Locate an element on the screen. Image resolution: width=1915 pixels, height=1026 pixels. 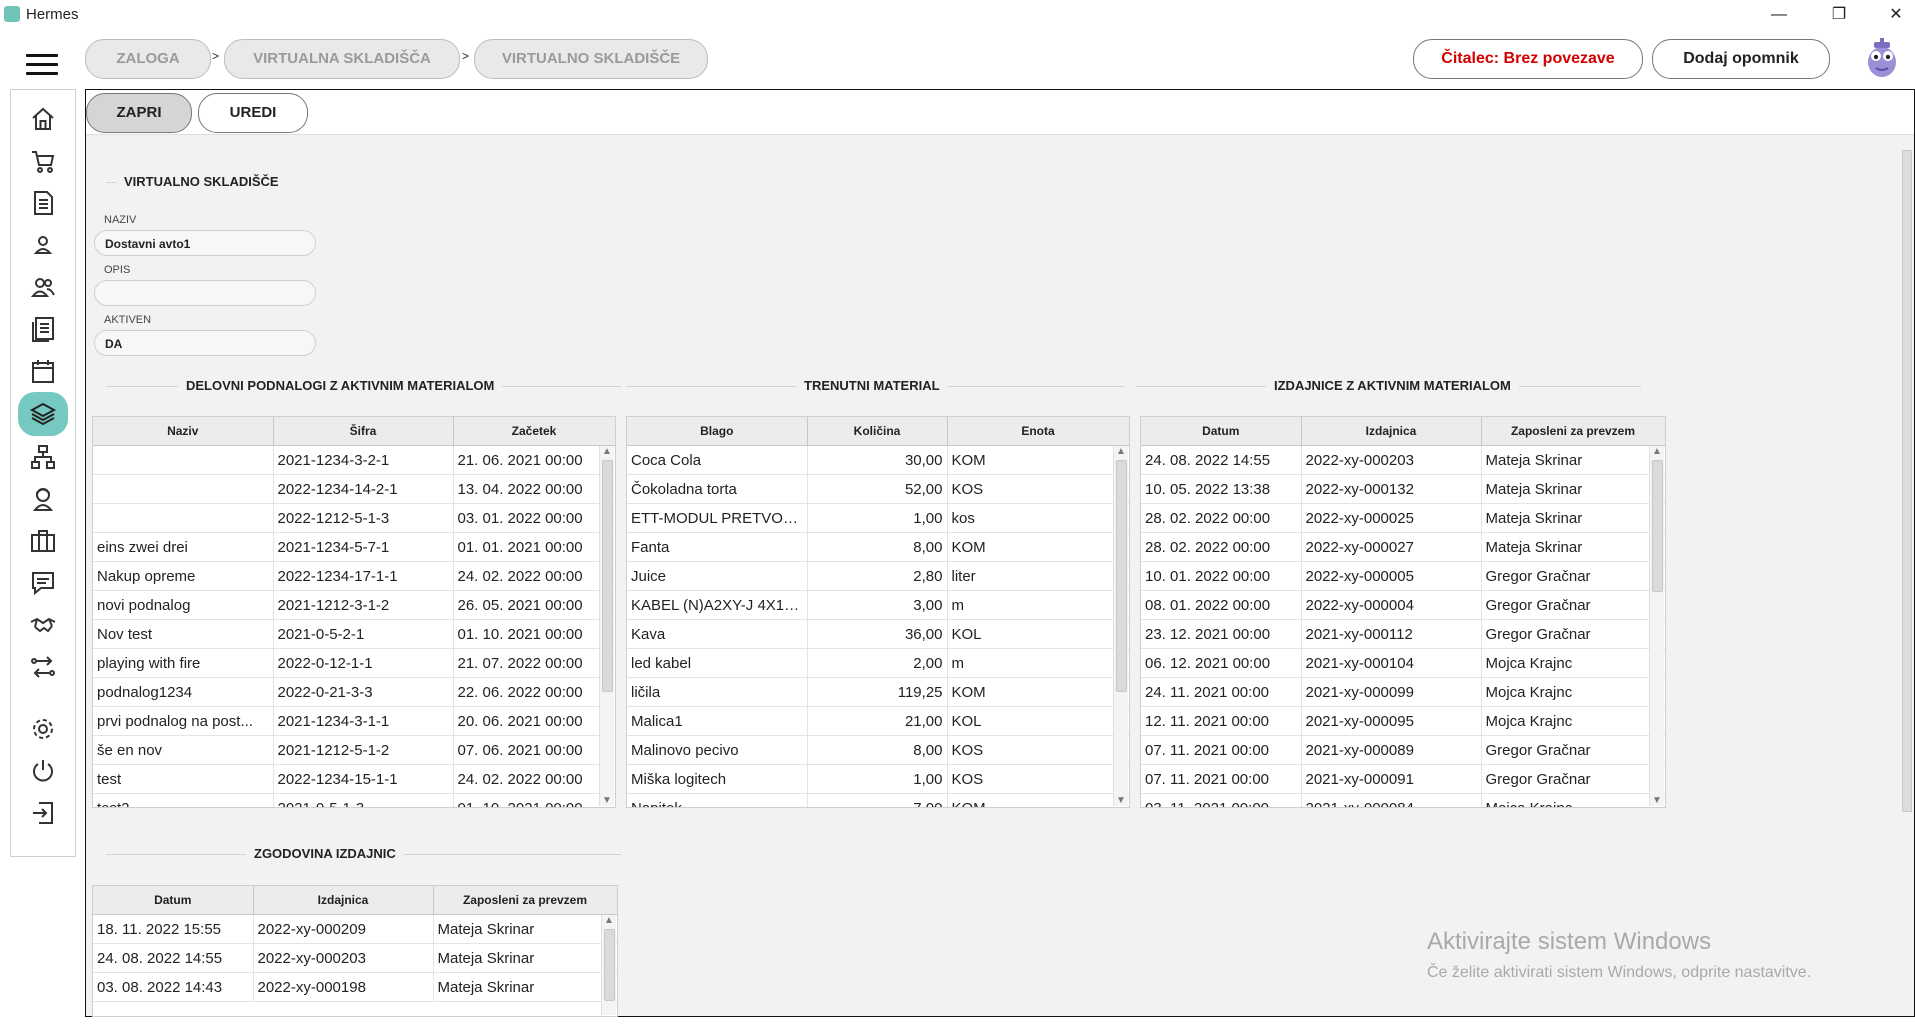
table-cell: m is located at coordinates (1038, 663).